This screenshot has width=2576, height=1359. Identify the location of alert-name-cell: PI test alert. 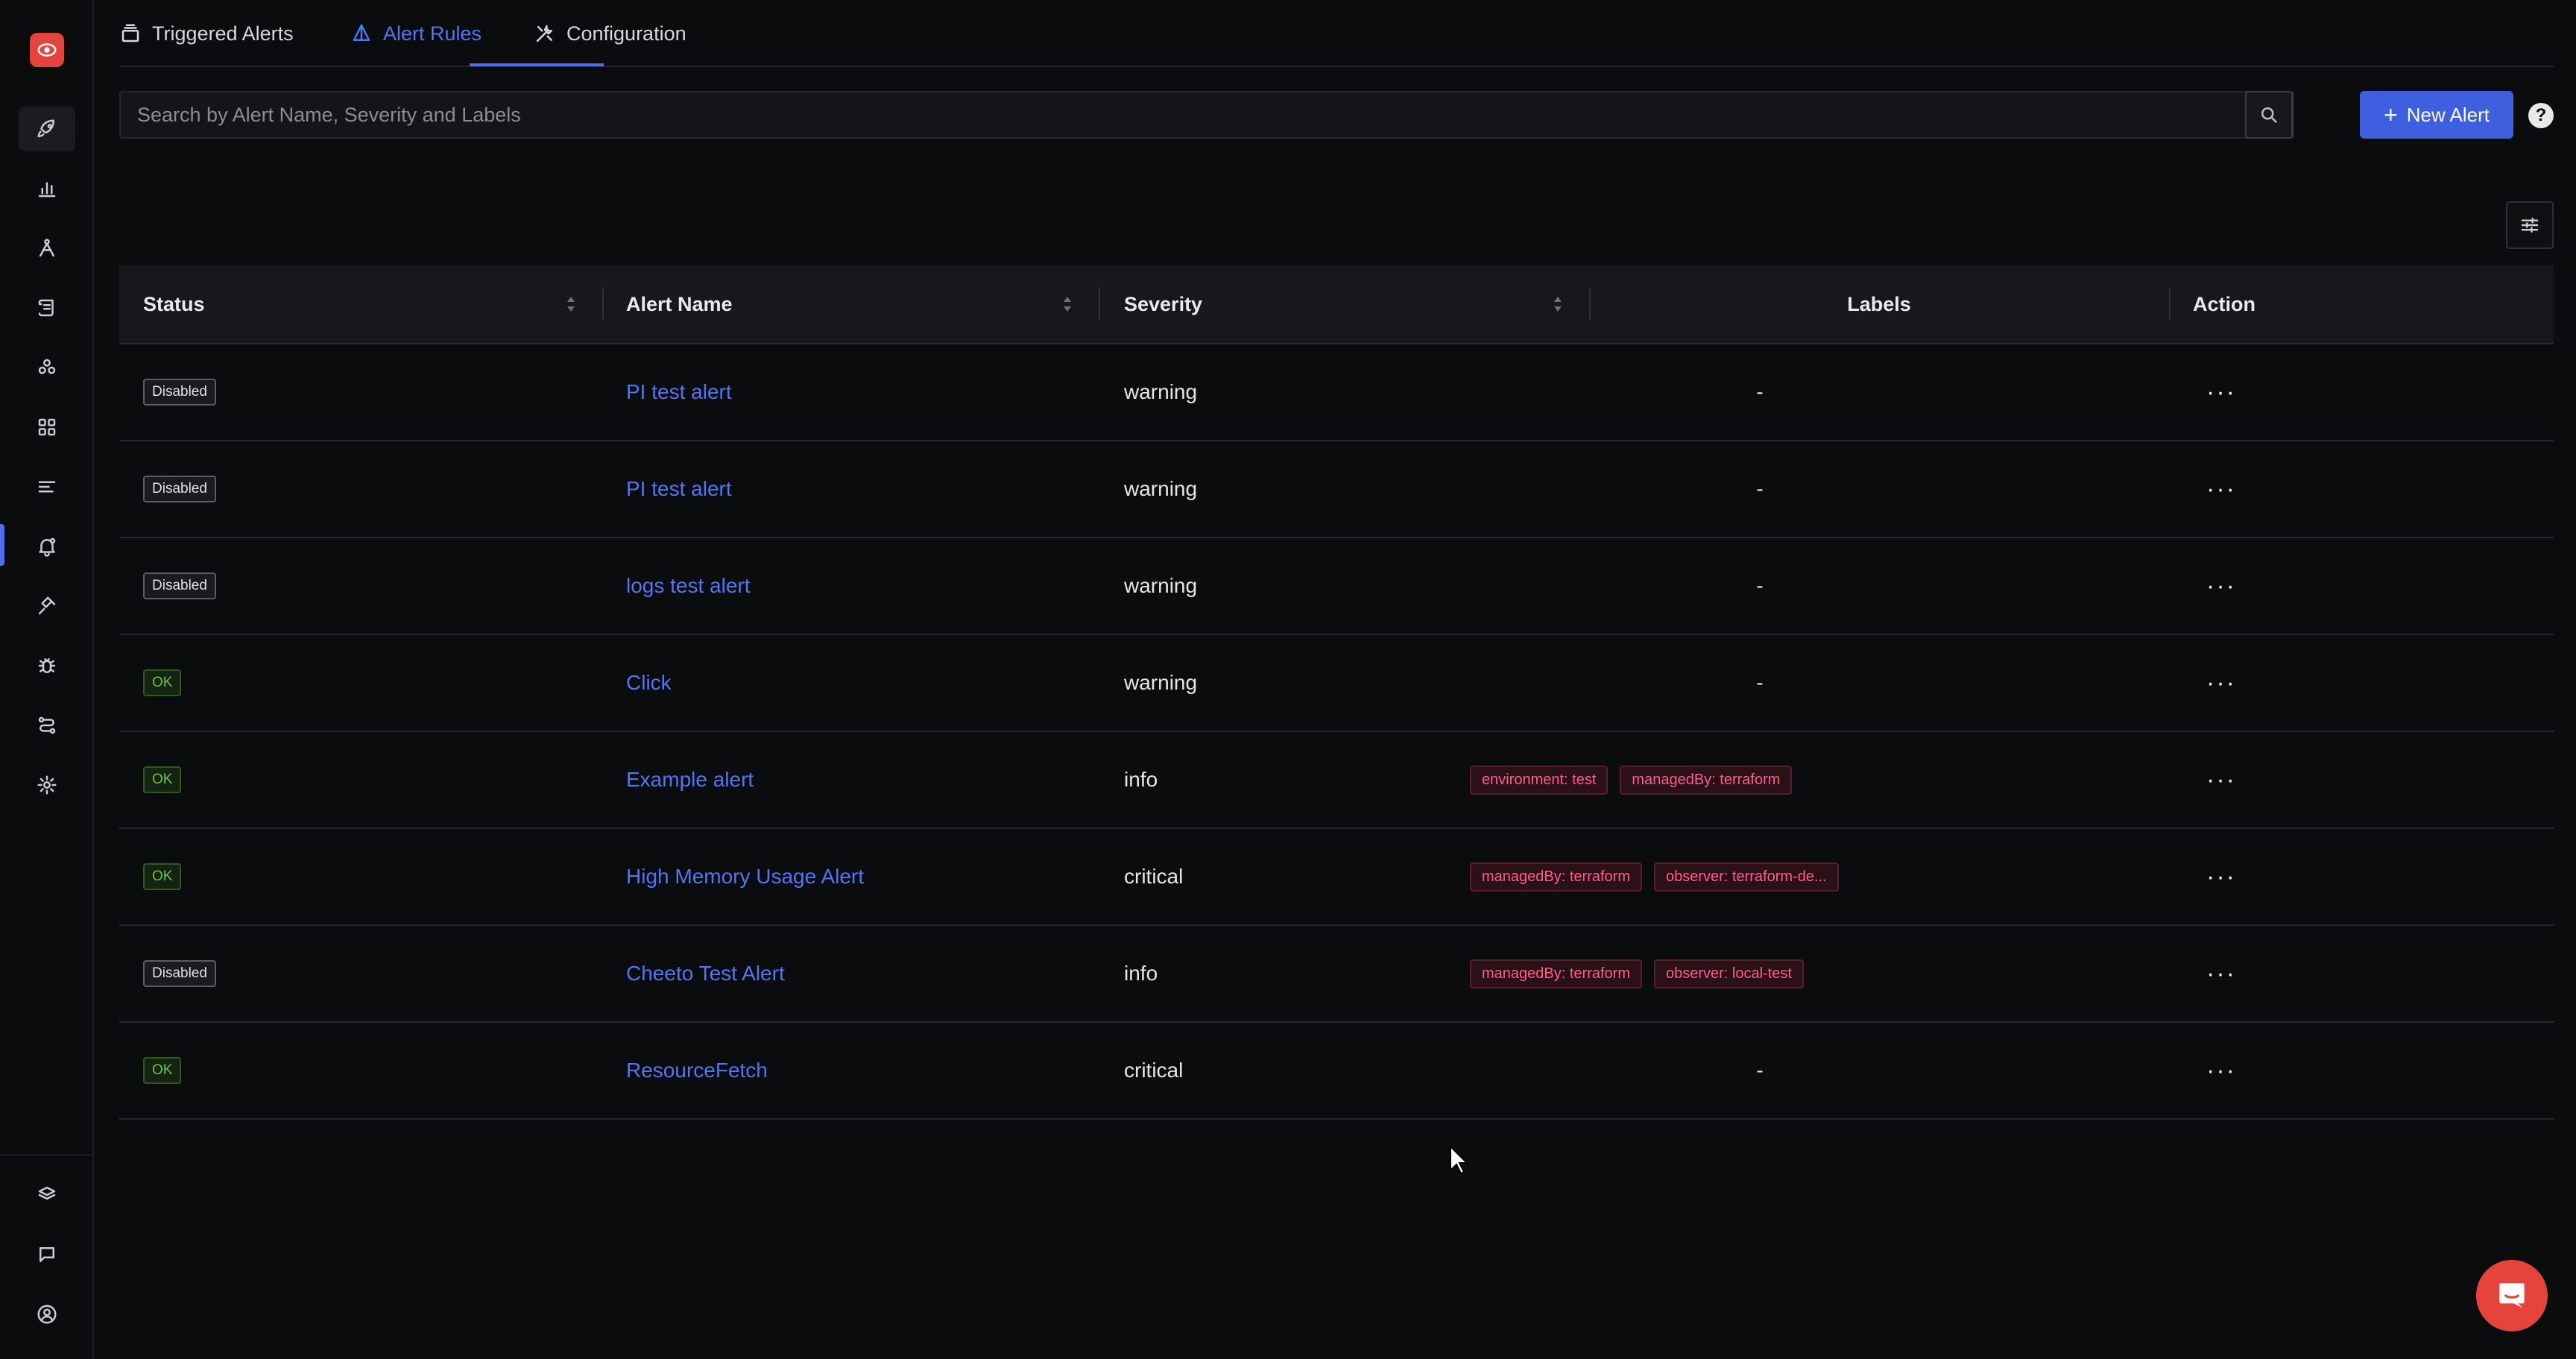
(679, 489).